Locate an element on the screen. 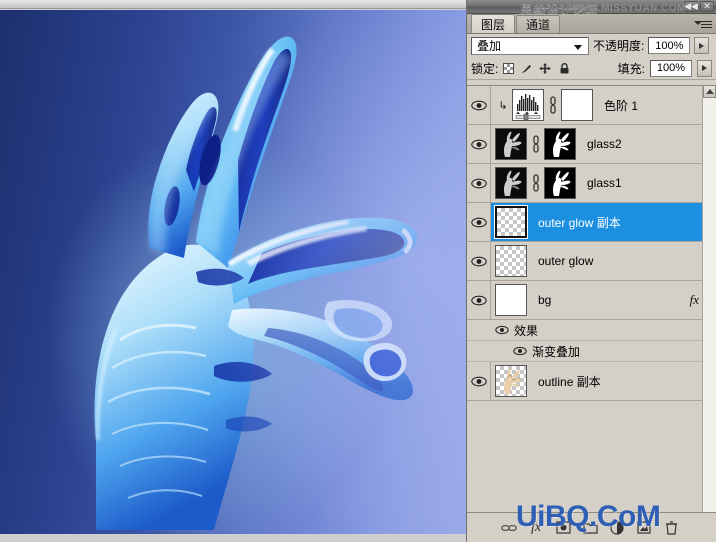 Image resolution: width=716 pixels, height=542 pixels. layer-name-bg: bg is located at coordinates (545, 300).